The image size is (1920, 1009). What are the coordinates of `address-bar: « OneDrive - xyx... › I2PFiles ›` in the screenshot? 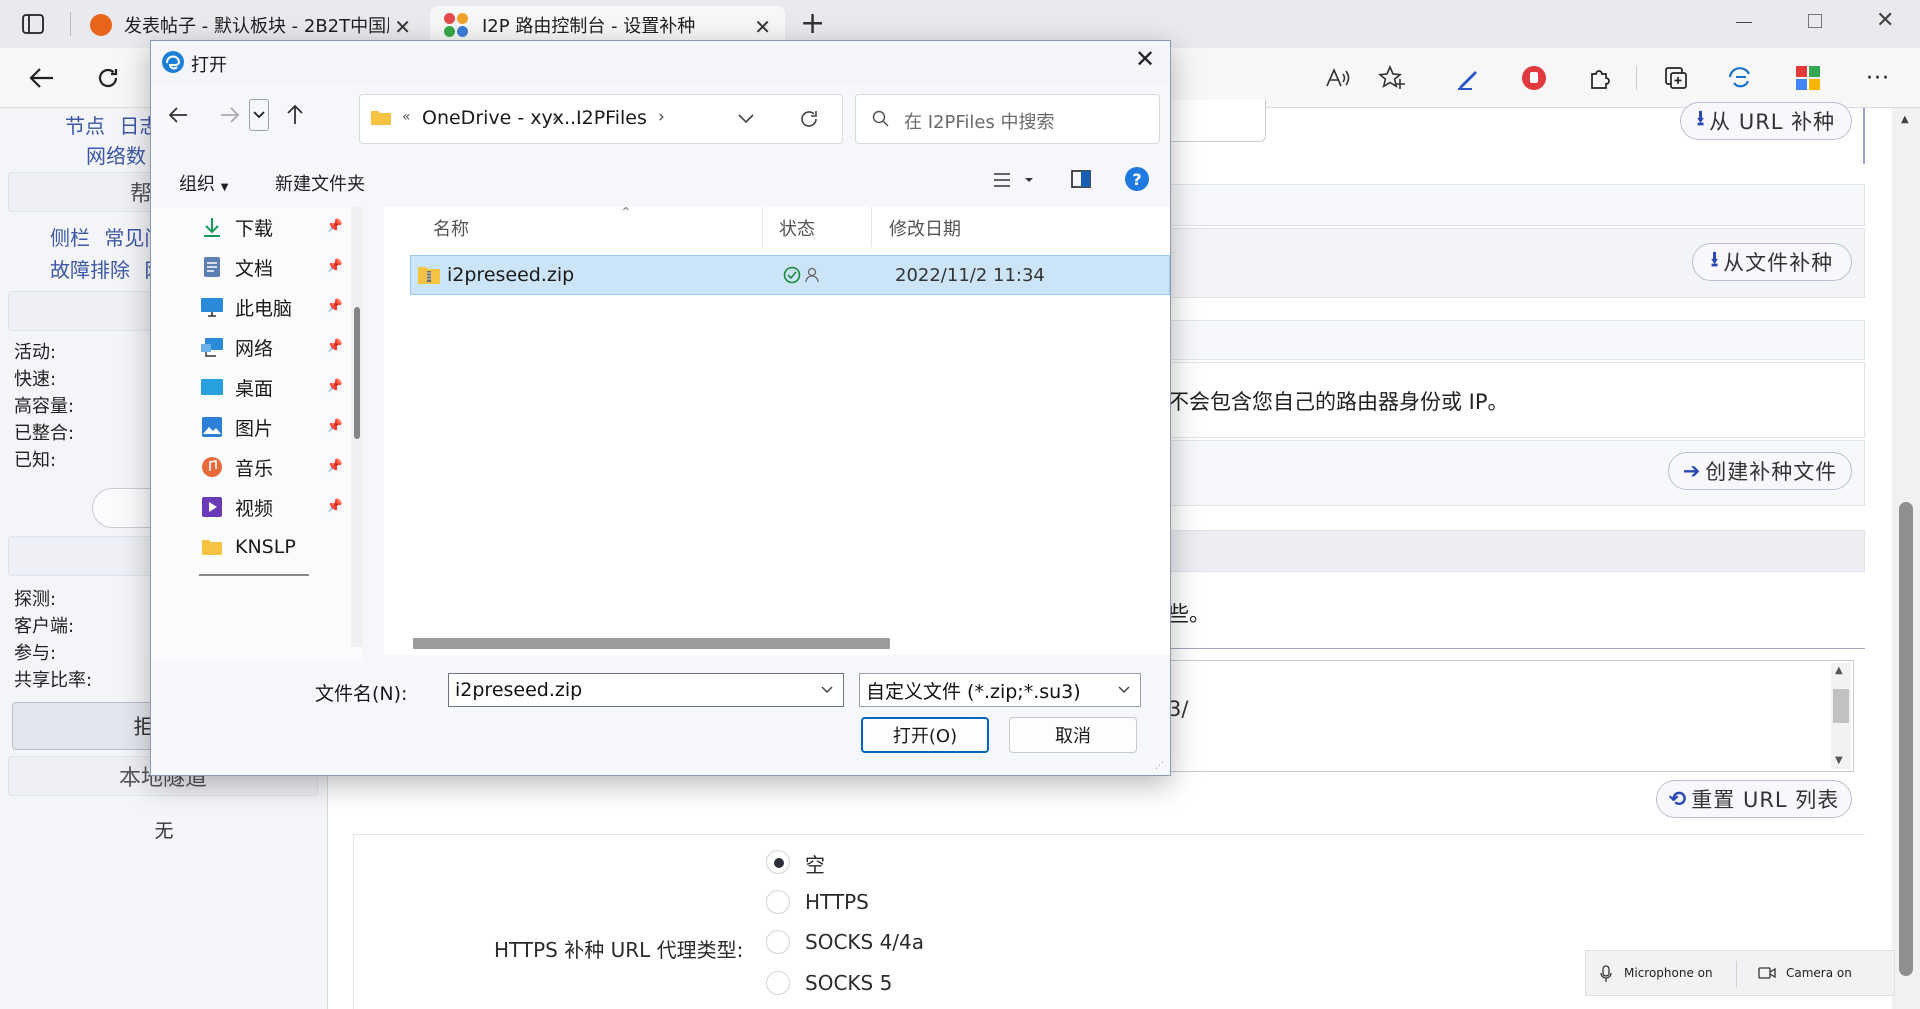 It's located at (601, 119).